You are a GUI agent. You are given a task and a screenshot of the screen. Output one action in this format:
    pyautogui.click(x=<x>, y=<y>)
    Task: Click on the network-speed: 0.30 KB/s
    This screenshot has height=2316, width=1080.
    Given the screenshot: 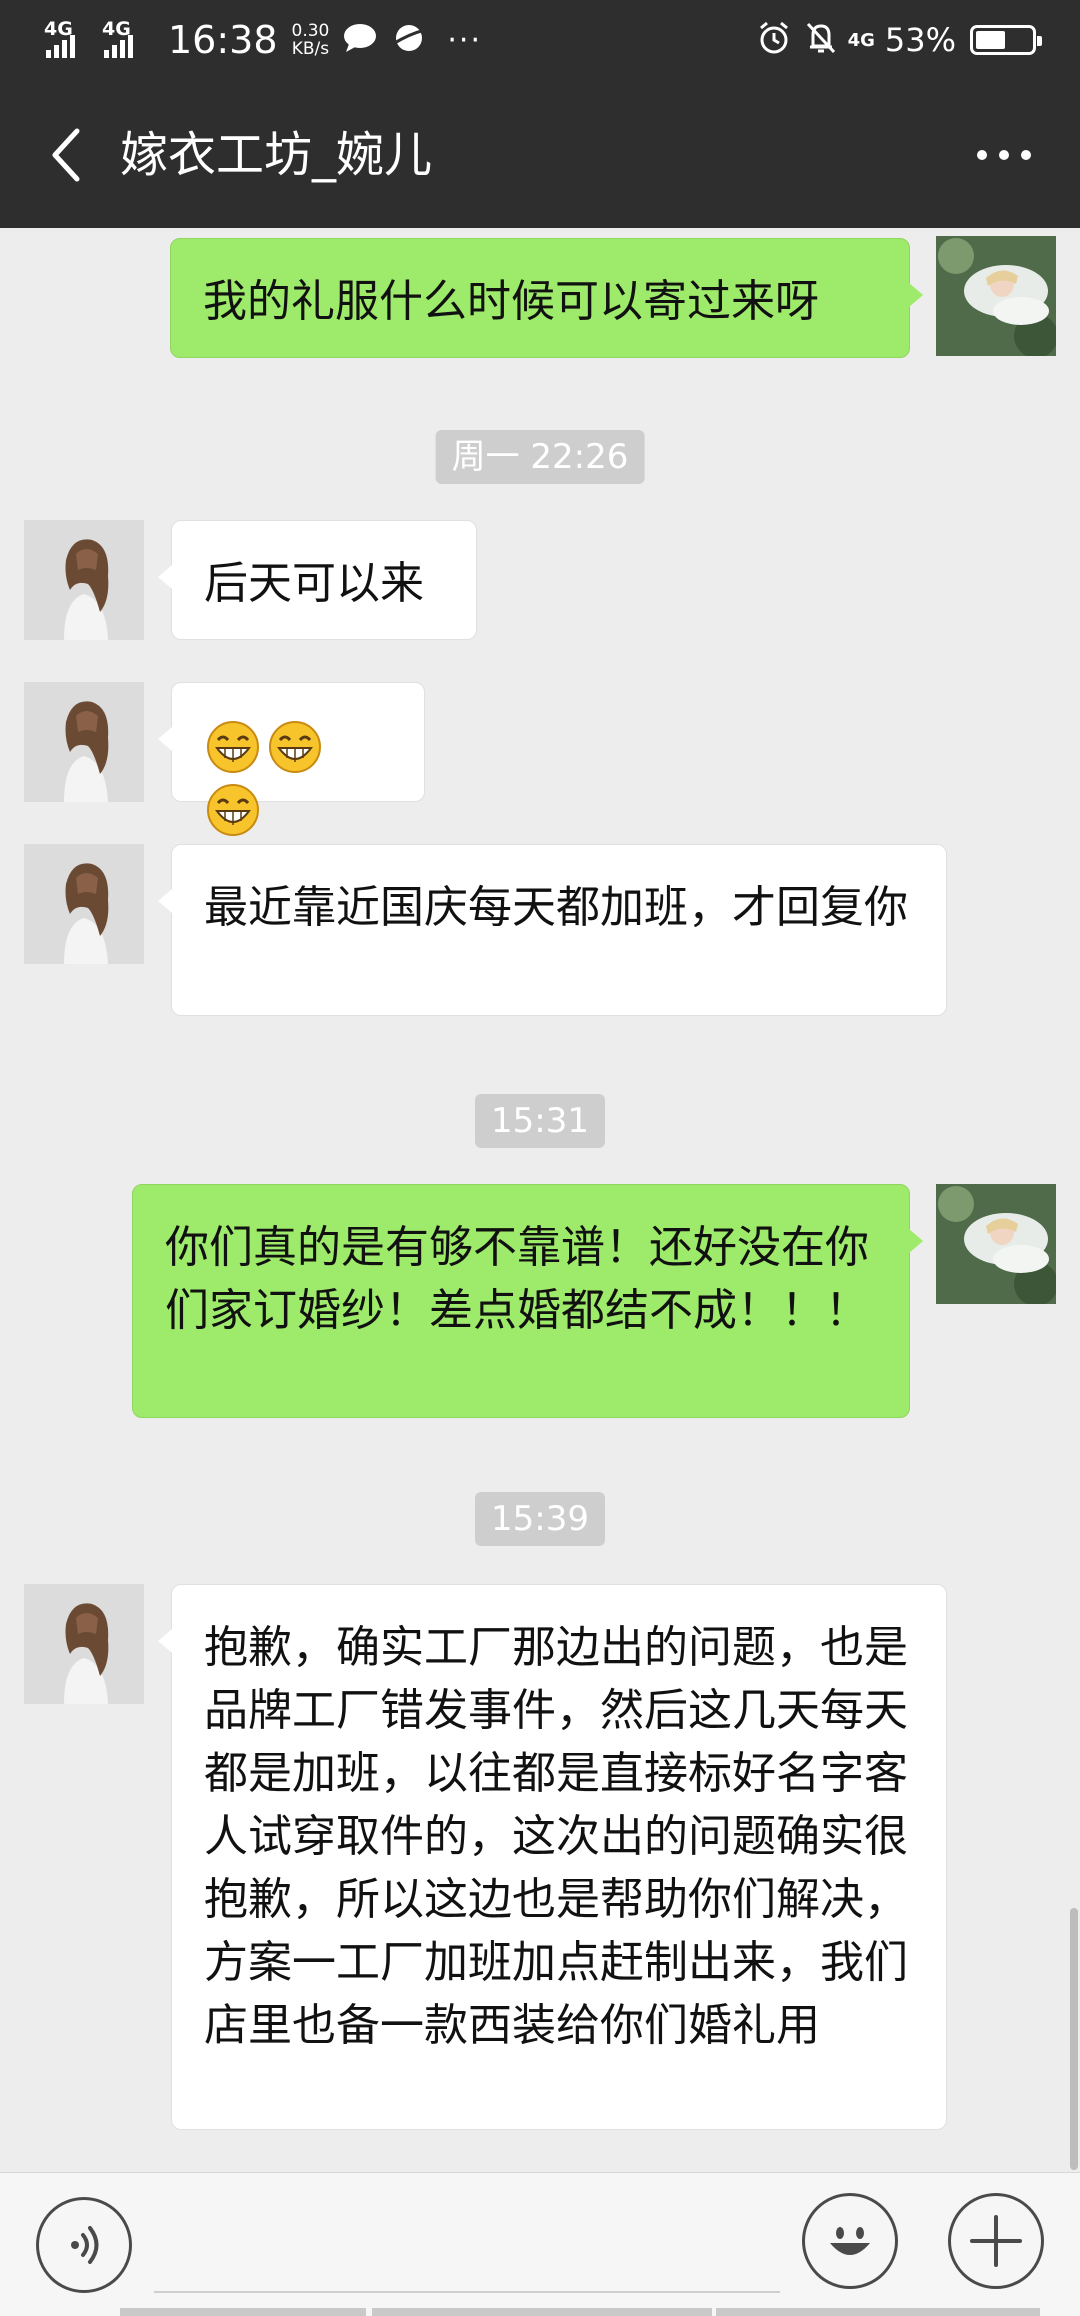 What is the action you would take?
    pyautogui.click(x=311, y=40)
    